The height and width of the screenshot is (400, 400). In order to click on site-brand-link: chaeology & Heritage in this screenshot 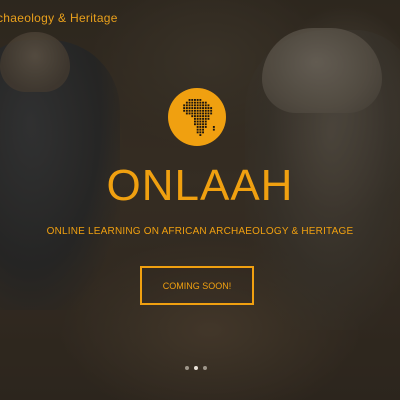, I will do `click(59, 18)`.